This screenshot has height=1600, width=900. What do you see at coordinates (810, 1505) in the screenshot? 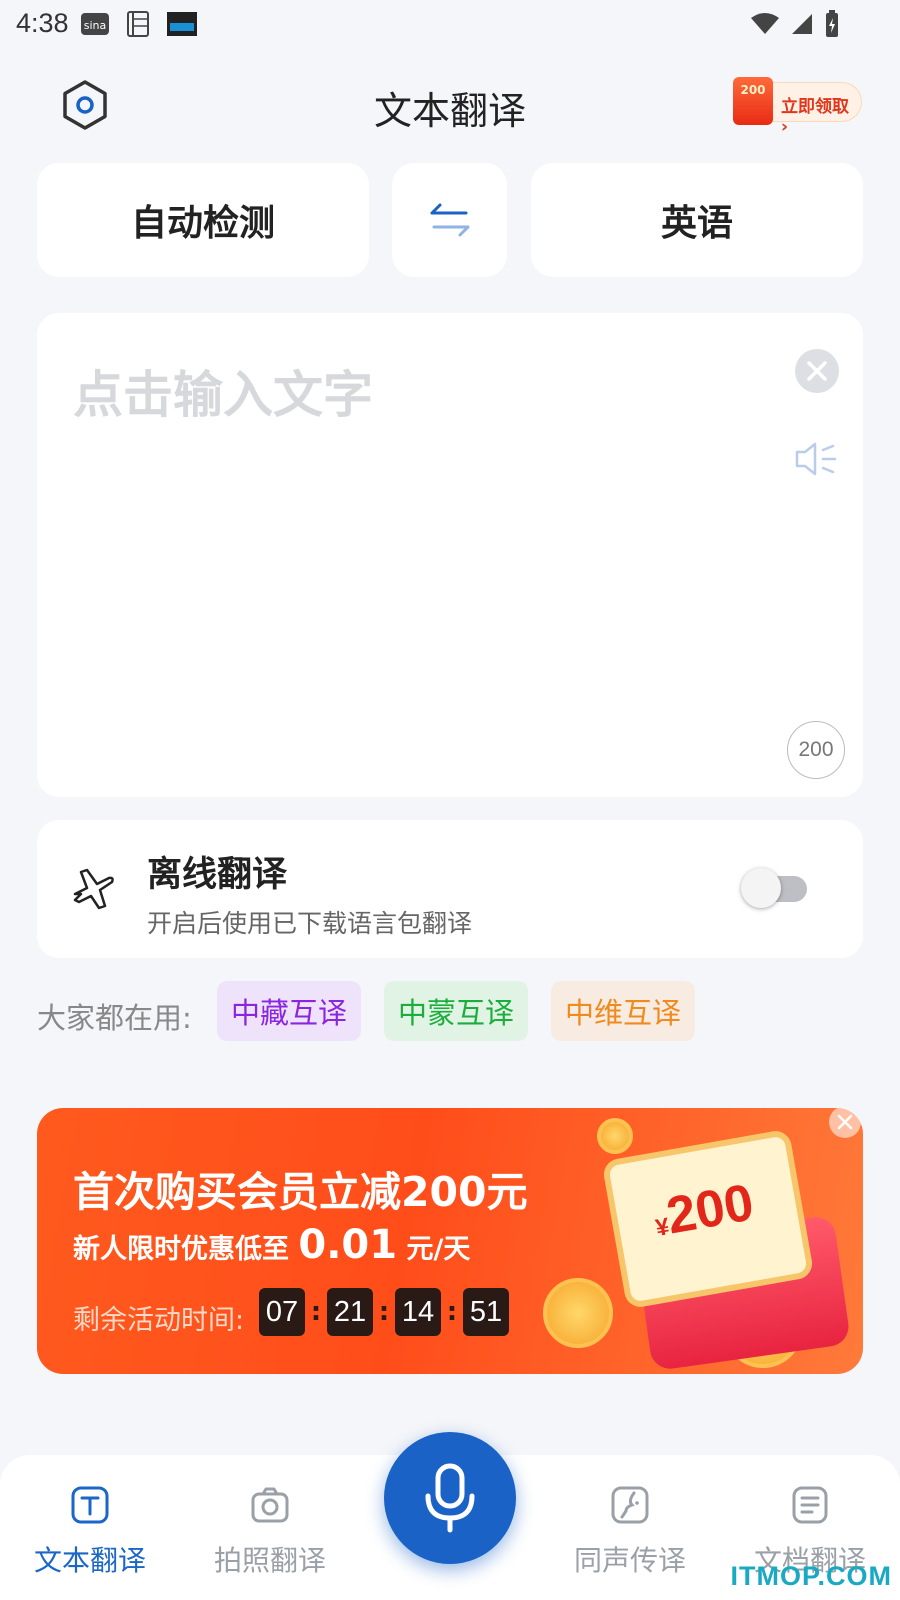
I see `document-icon` at bounding box center [810, 1505].